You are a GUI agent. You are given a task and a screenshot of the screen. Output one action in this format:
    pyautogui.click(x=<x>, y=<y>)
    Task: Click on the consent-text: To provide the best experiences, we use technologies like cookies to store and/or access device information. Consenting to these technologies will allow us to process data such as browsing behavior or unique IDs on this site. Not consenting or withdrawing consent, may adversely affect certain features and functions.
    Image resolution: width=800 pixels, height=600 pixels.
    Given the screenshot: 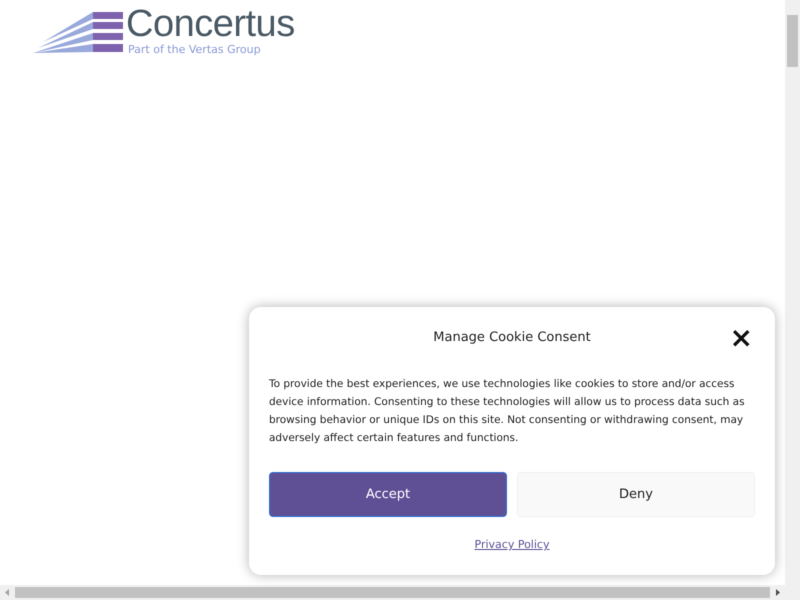 What is the action you would take?
    pyautogui.click(x=507, y=411)
    